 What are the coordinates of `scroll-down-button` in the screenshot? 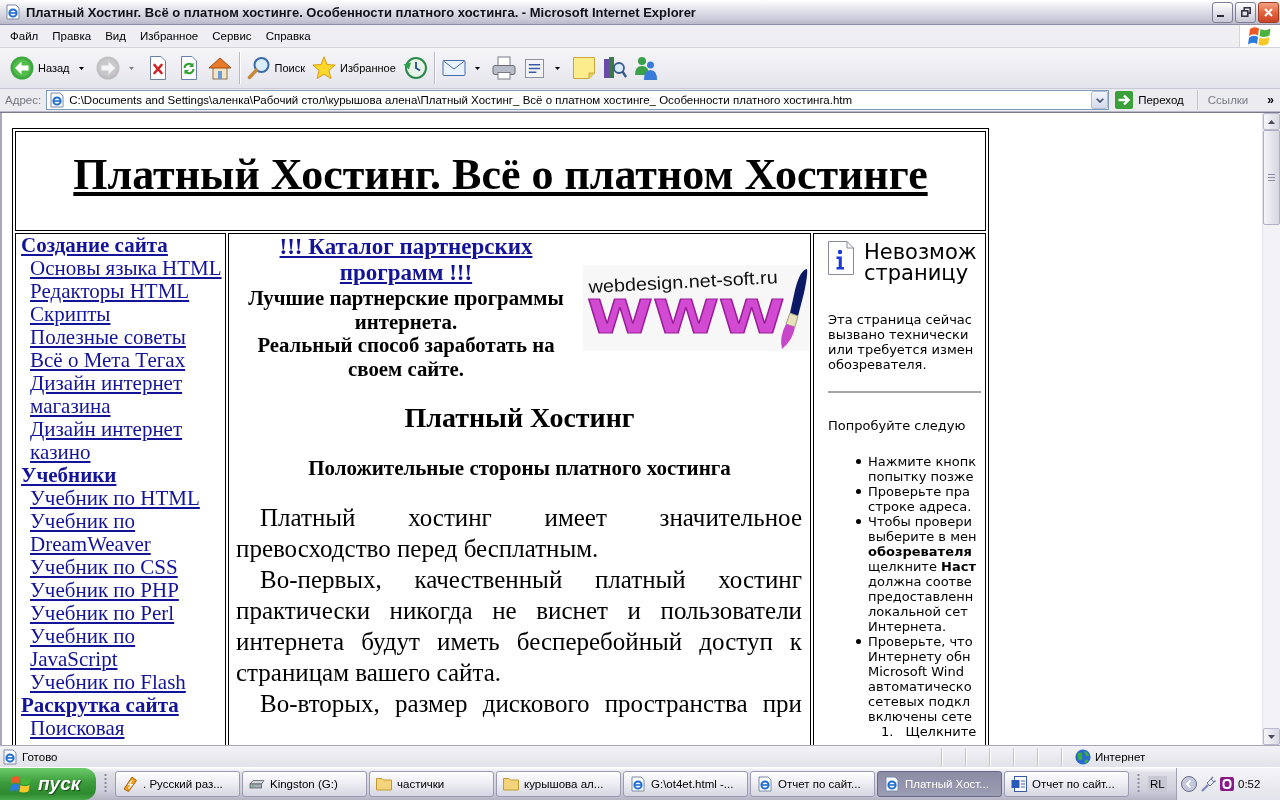 It's located at (1271, 736).